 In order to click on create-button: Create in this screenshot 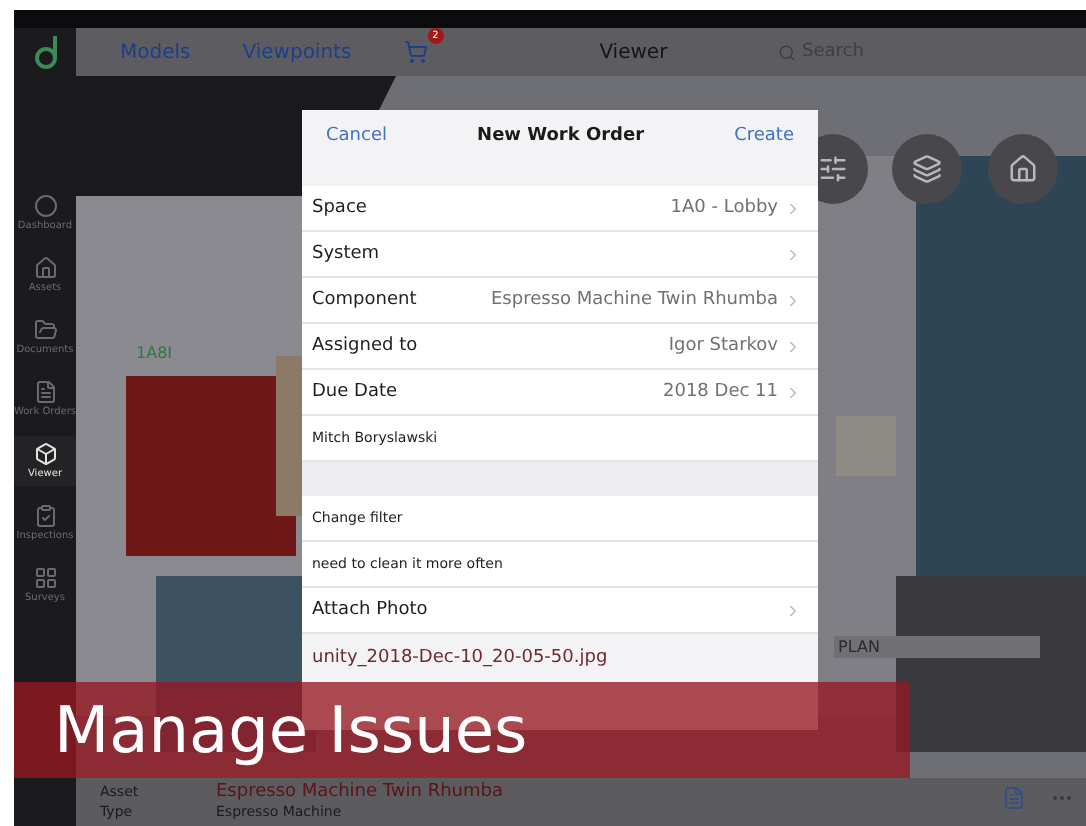, I will do `click(764, 135)`.